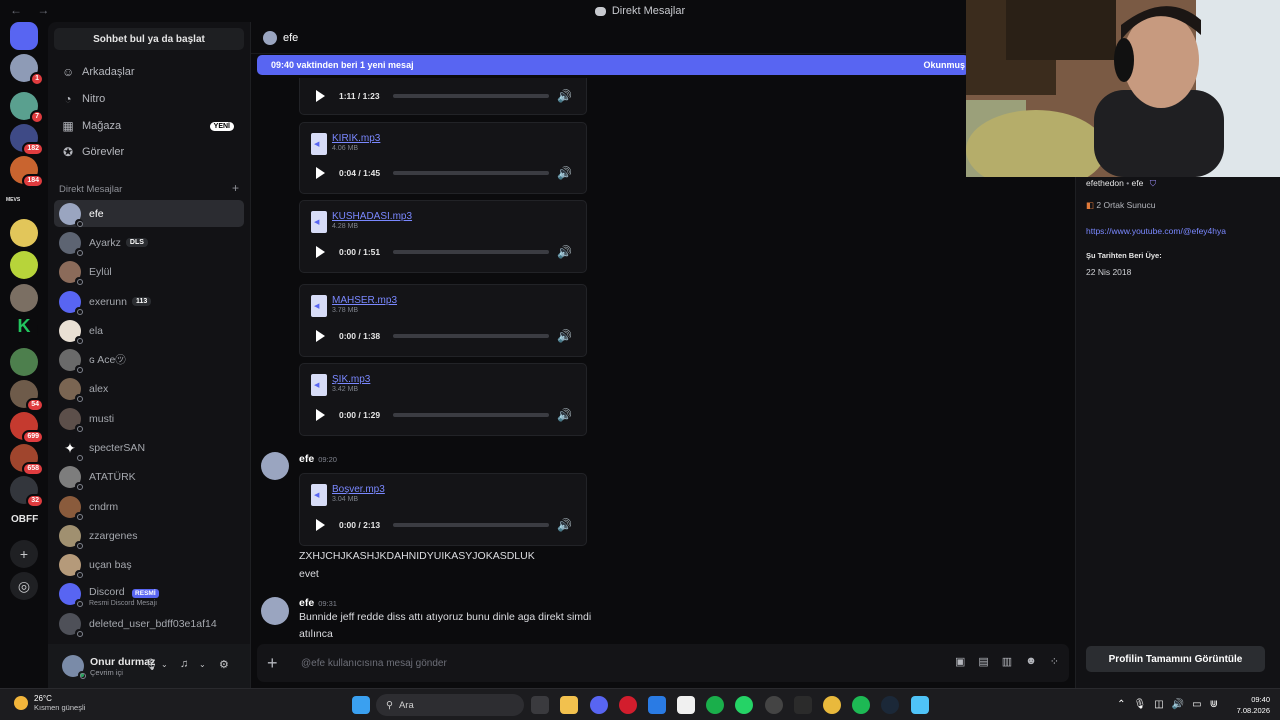  Describe the element at coordinates (149, 126) in the screenshot. I see `nav-shop: ▦ Mağaza YENİ` at that location.